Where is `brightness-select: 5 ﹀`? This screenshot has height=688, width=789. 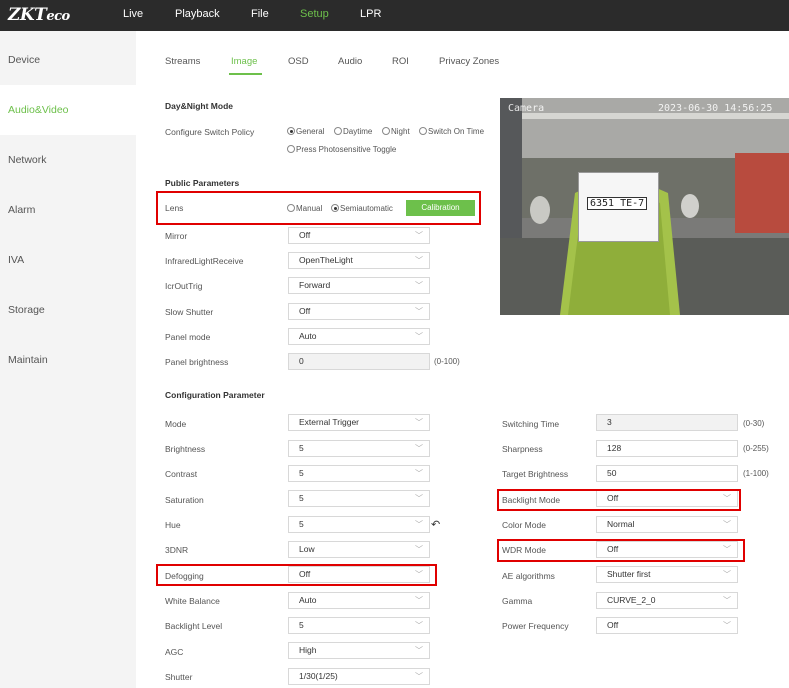 brightness-select: 5 ﹀ is located at coordinates (359, 448).